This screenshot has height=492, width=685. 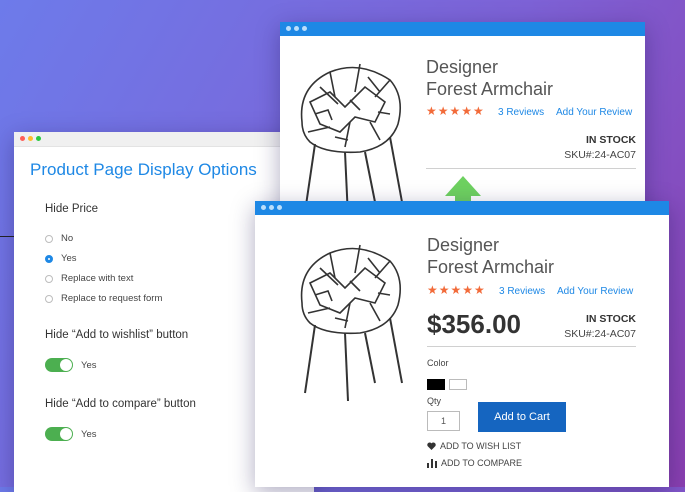 What do you see at coordinates (474, 324) in the screenshot?
I see `product-price: $356.00` at bounding box center [474, 324].